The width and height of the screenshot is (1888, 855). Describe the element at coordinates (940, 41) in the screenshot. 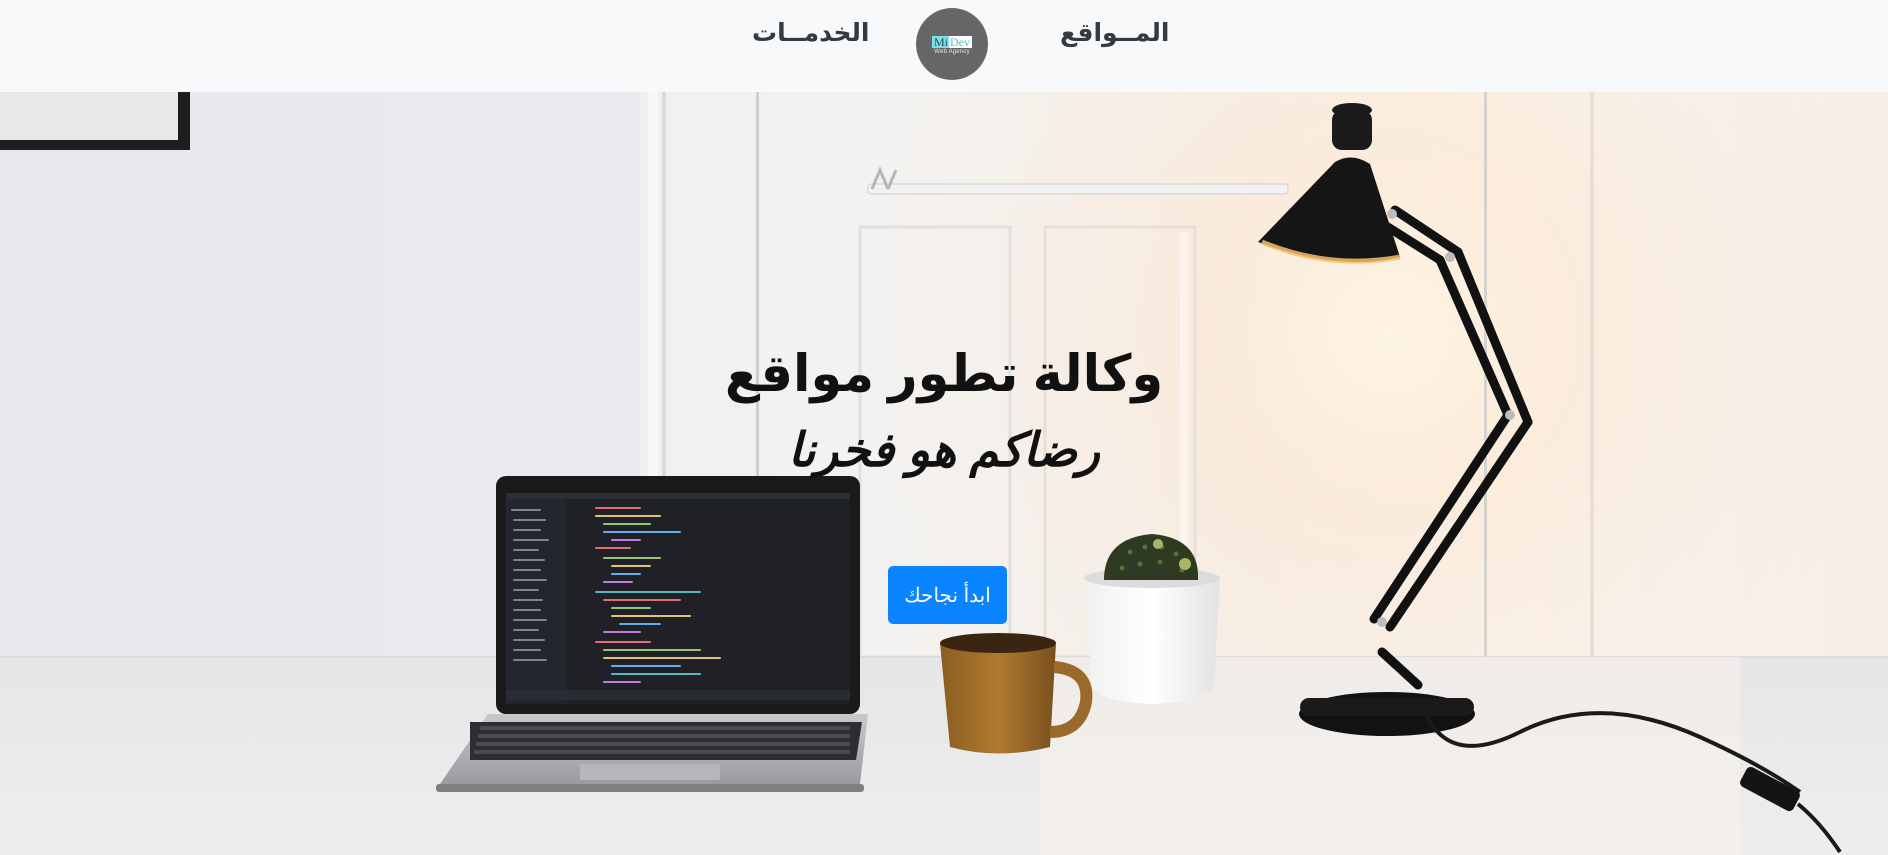

I see `logo-text-mi: Mi` at that location.